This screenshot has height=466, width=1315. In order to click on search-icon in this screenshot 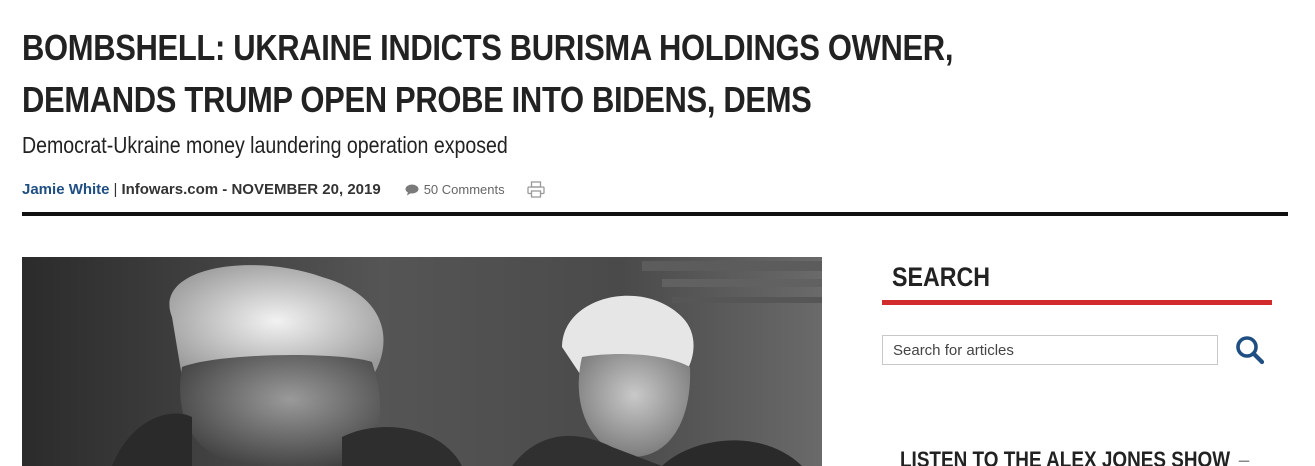, I will do `click(1250, 350)`.